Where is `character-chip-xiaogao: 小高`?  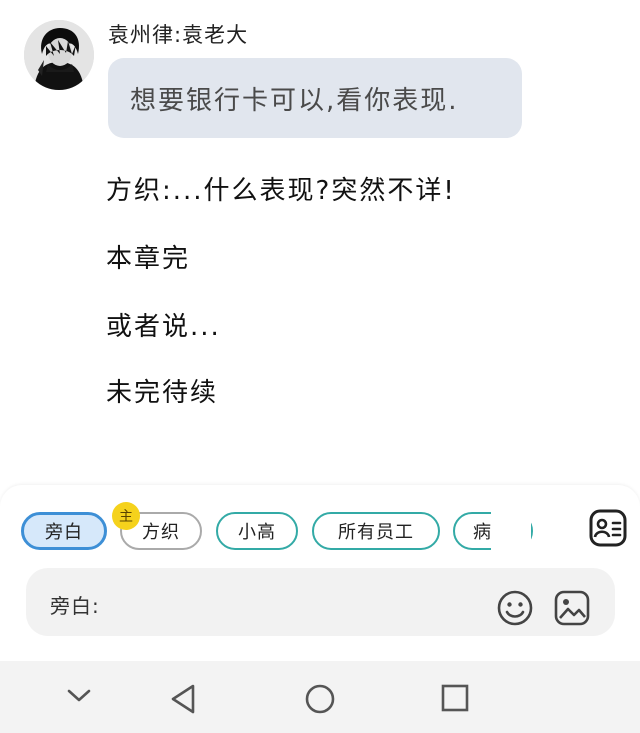 character-chip-xiaogao: 小高 is located at coordinates (257, 531).